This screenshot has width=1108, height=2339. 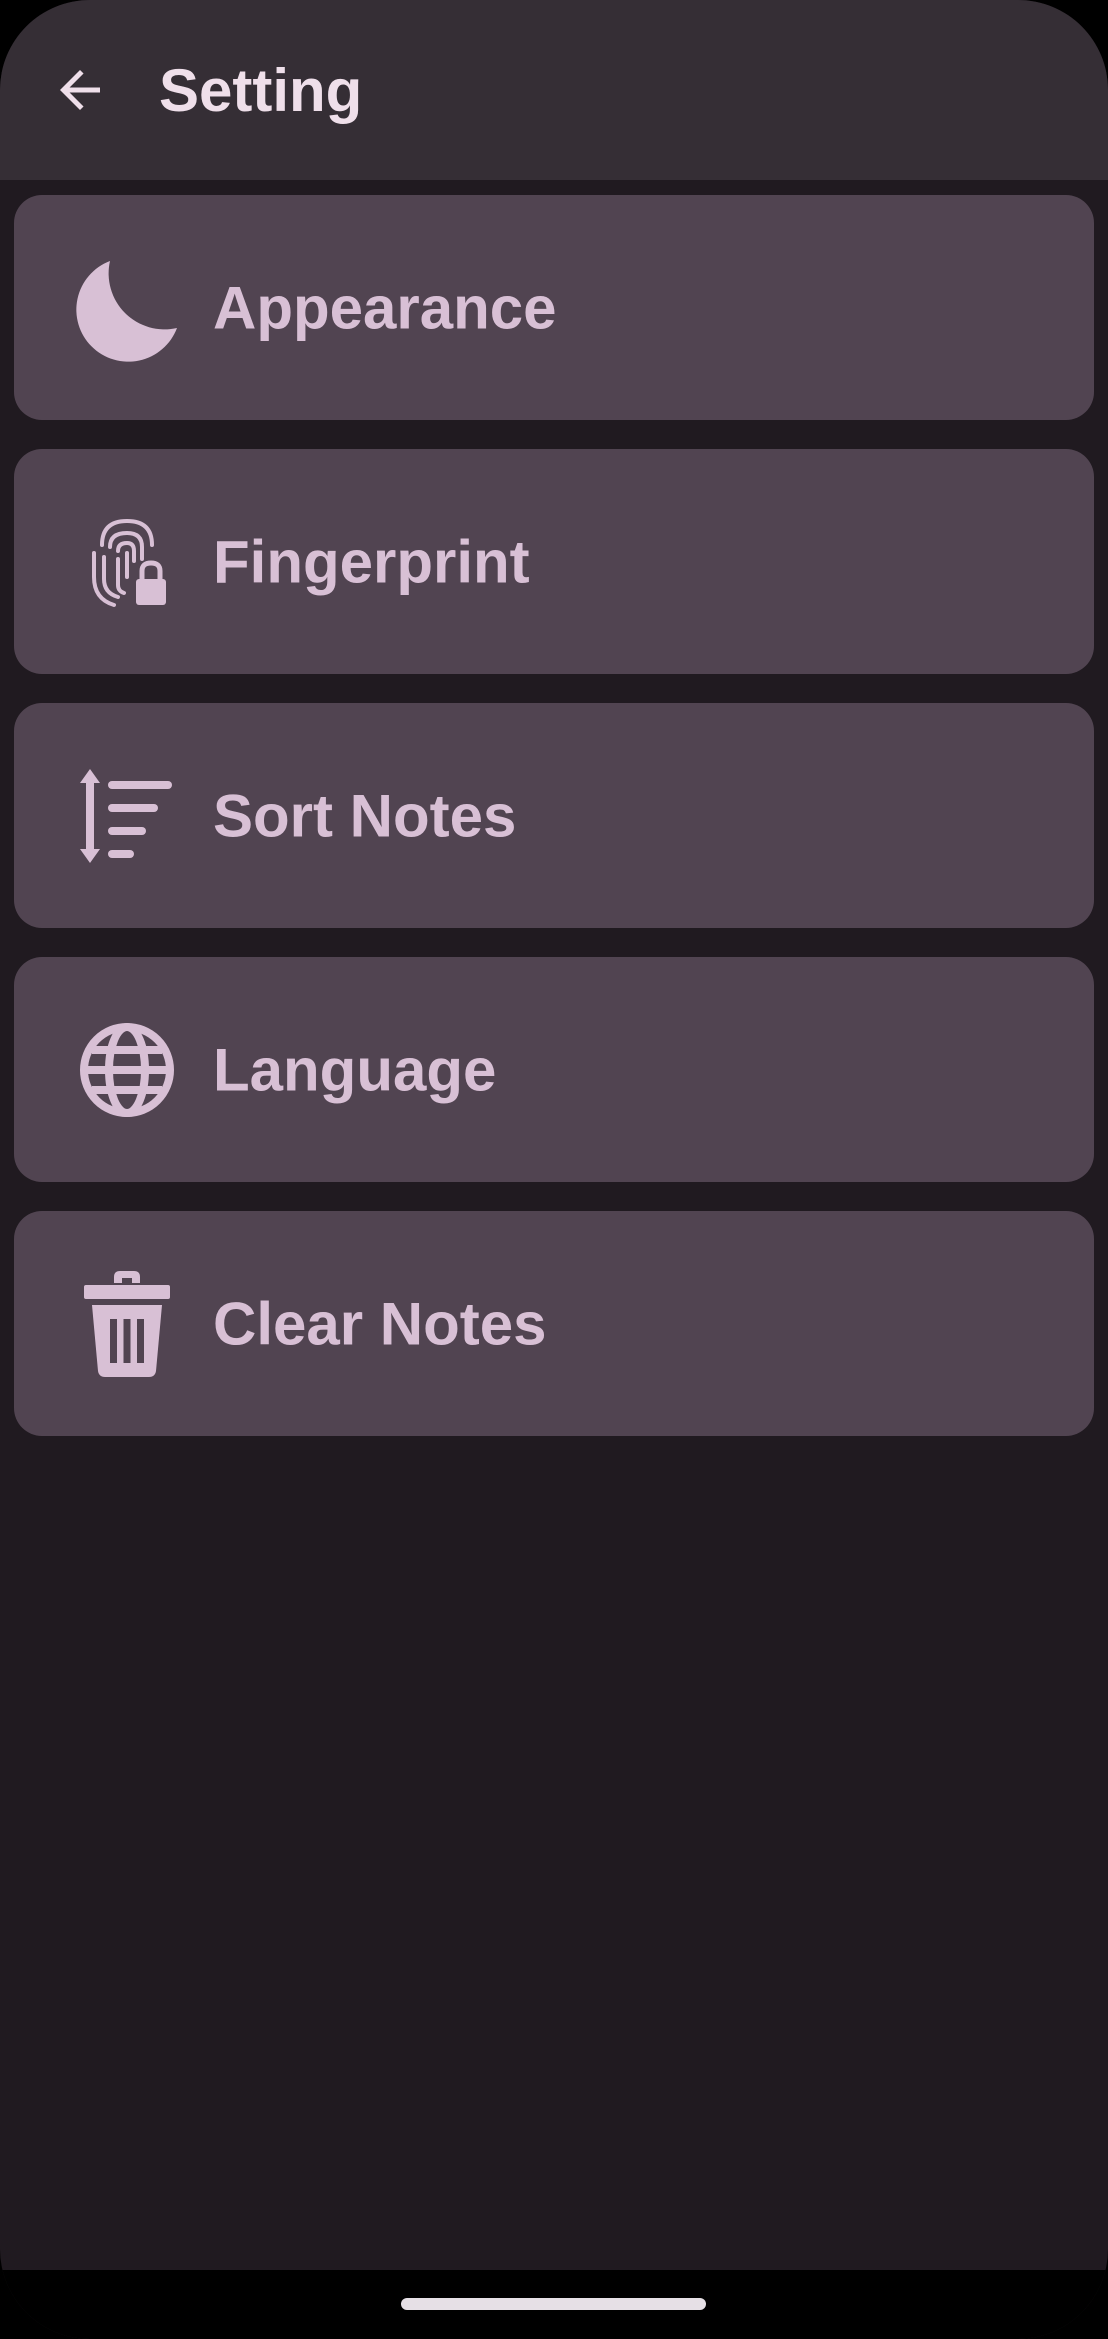 What do you see at coordinates (261, 90) in the screenshot?
I see `page-title: Setting` at bounding box center [261, 90].